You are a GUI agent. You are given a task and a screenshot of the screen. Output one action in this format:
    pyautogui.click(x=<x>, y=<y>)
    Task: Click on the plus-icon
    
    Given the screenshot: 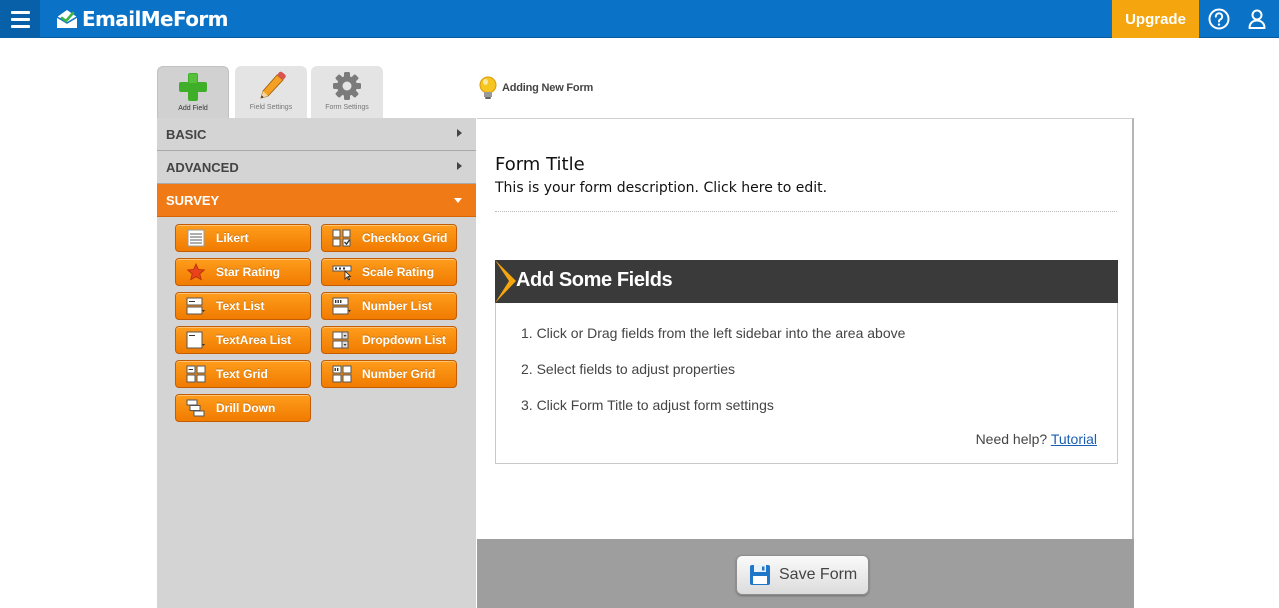 What is the action you would take?
    pyautogui.click(x=193, y=87)
    